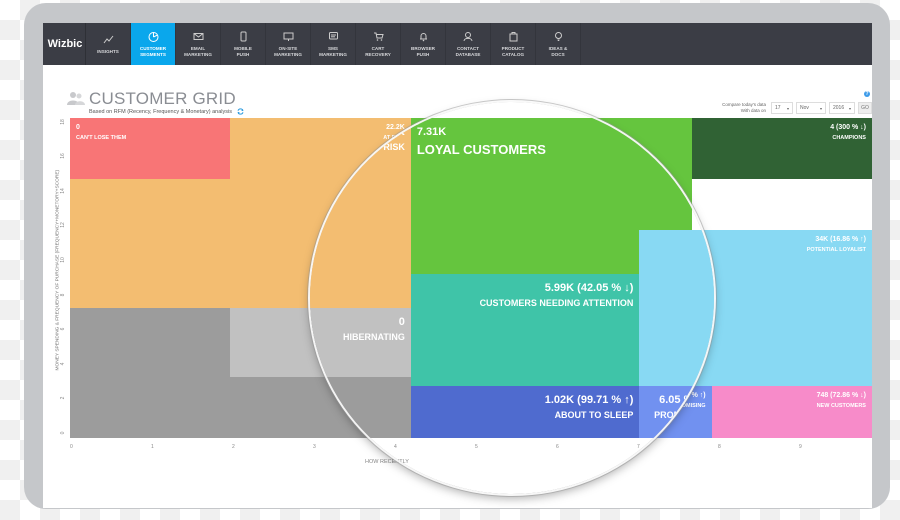 This screenshot has height=520, width=900. I want to click on day-value: 17, so click(778, 108).